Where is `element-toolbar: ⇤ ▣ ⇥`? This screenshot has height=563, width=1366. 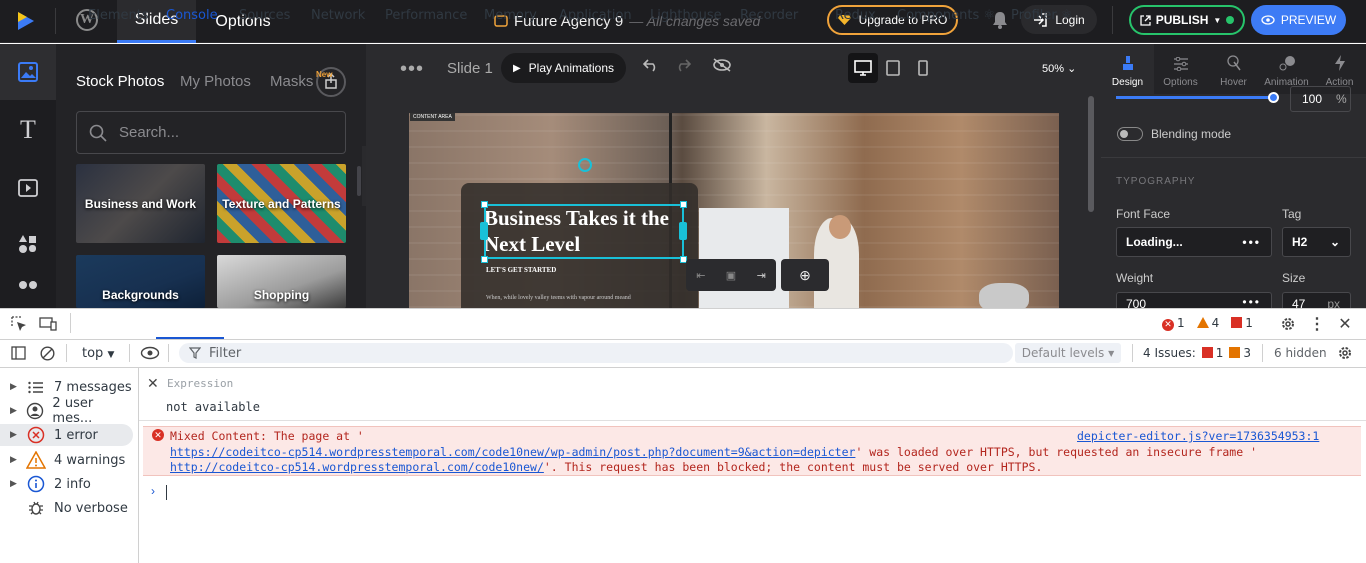 element-toolbar: ⇤ ▣ ⇥ is located at coordinates (731, 275).